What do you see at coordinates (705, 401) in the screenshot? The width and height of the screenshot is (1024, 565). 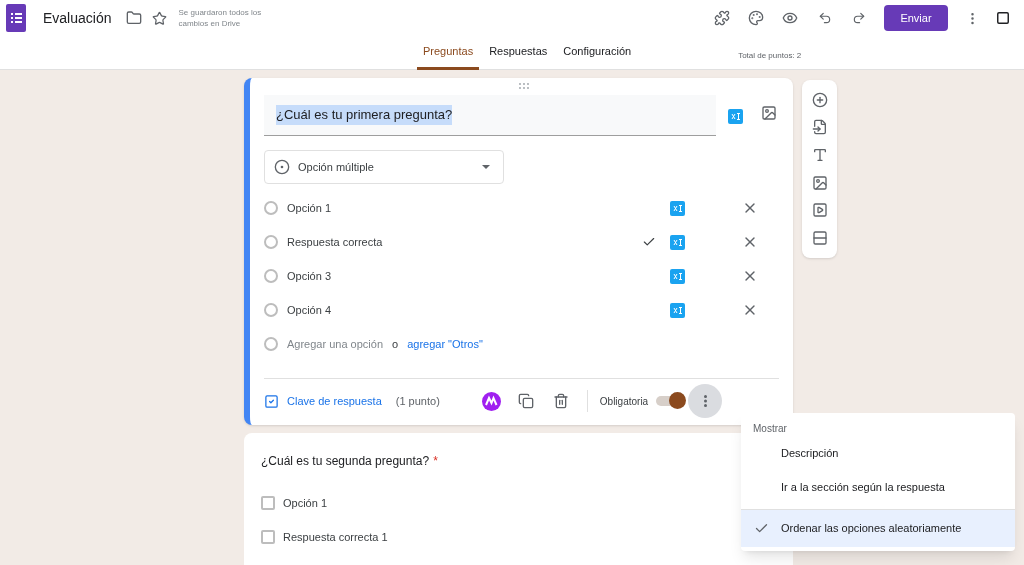 I see `more-icon` at bounding box center [705, 401].